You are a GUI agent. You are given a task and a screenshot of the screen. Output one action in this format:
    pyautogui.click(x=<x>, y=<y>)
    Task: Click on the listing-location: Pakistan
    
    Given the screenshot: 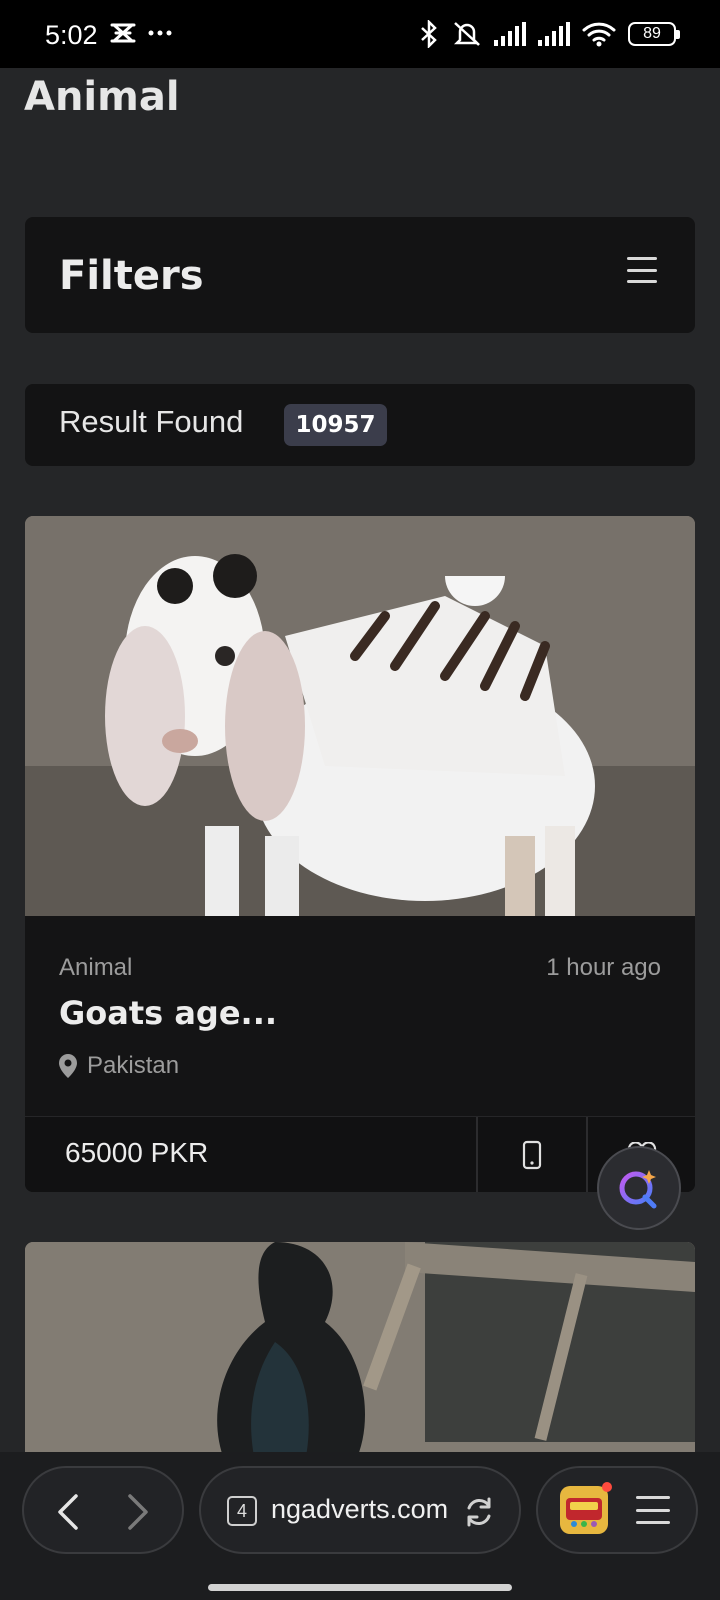 What is the action you would take?
    pyautogui.click(x=119, y=1066)
    